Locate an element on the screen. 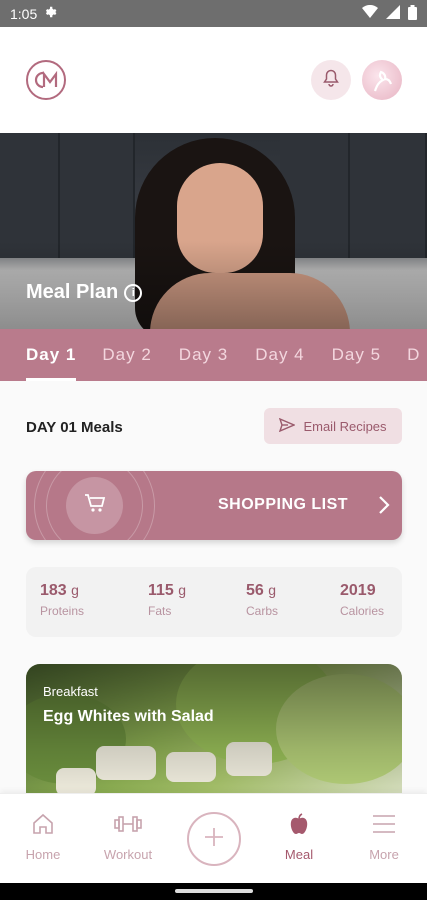 The width and height of the screenshot is (427, 900). notifications-button is located at coordinates (331, 80).